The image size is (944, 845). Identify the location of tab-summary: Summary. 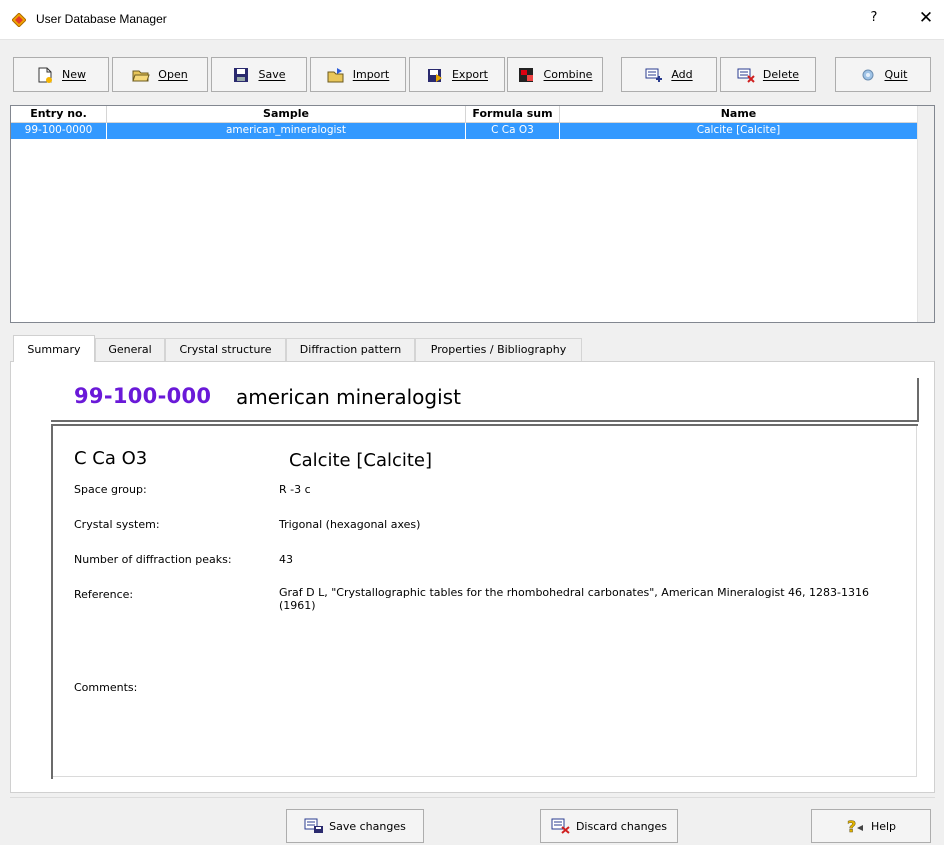
(54, 348).